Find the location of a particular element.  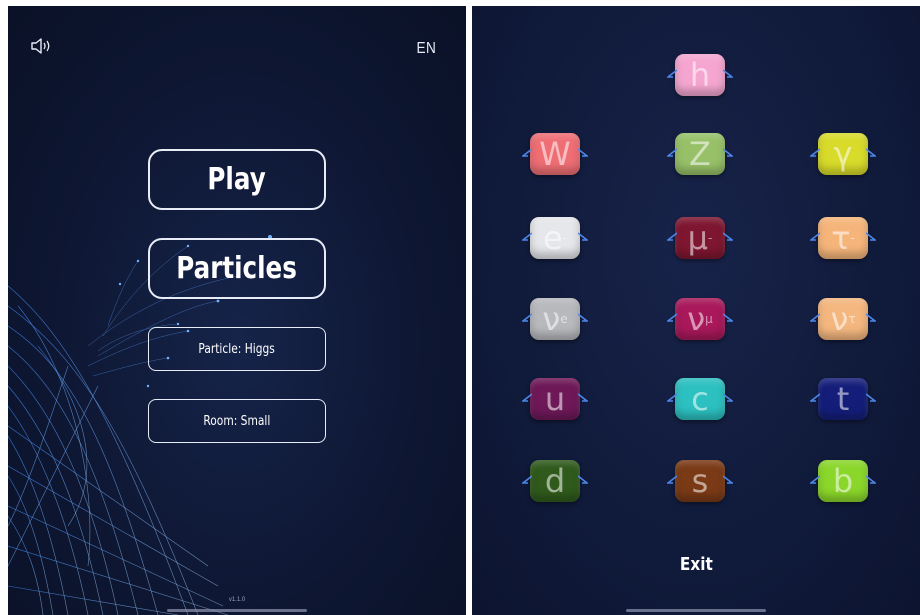

exit-button-label: Exit is located at coordinates (696, 564).